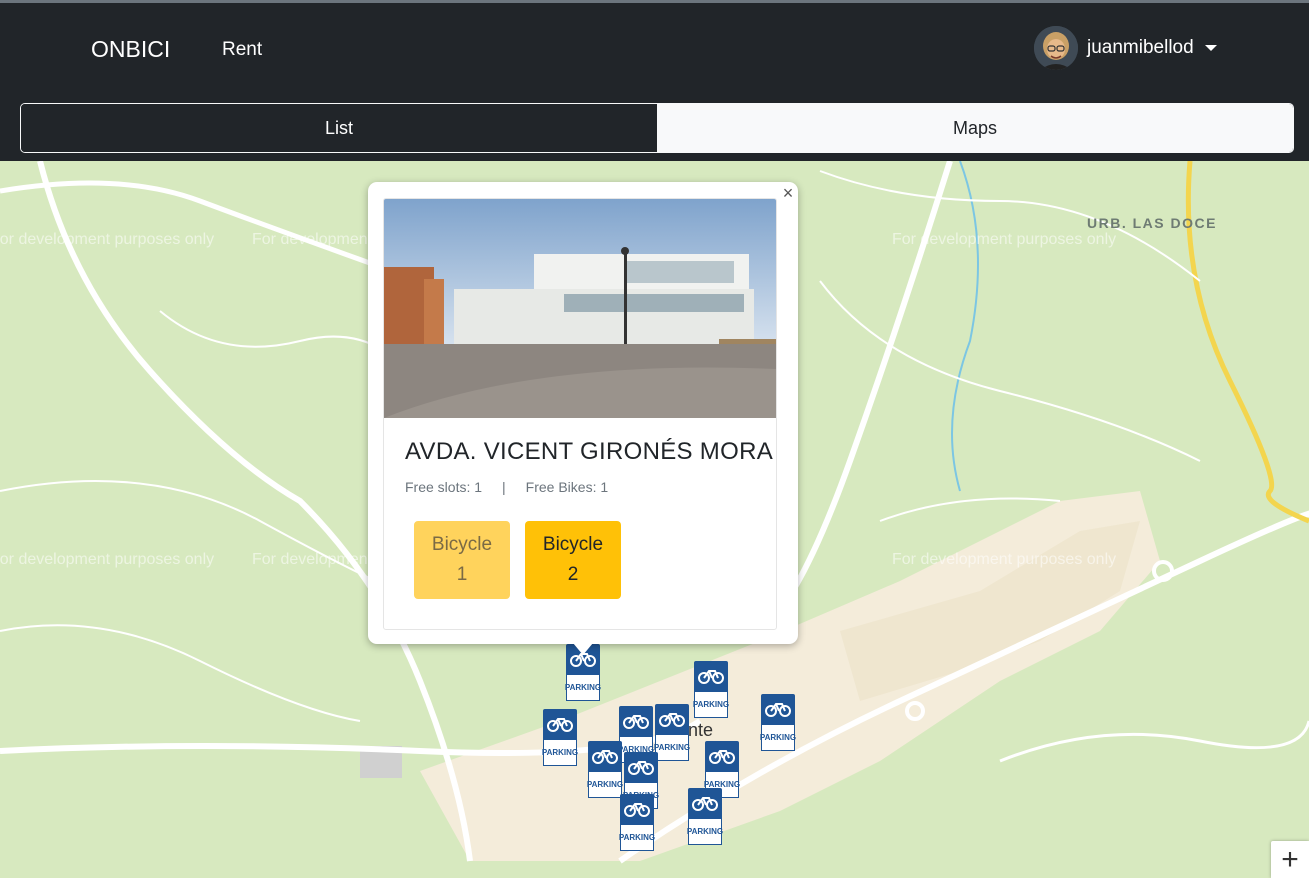 Image resolution: width=1309 pixels, height=878 pixels. I want to click on free-slots: Free slots: 1, so click(444, 487).